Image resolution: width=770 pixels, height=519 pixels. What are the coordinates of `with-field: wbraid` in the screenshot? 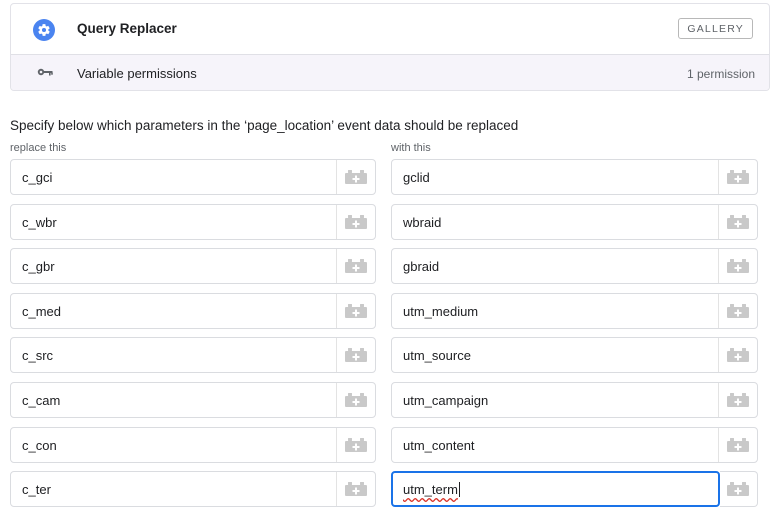 It's located at (574, 222).